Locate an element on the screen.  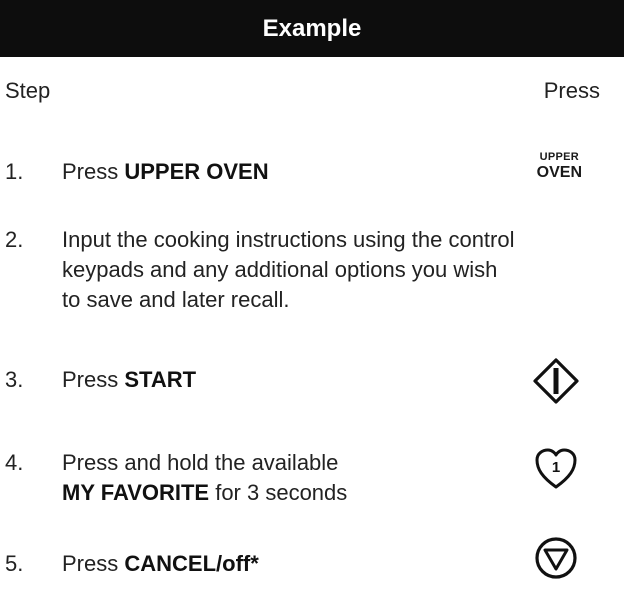
upper-oven-key-icon: UPPER OVEN is located at coordinates (559, 166).